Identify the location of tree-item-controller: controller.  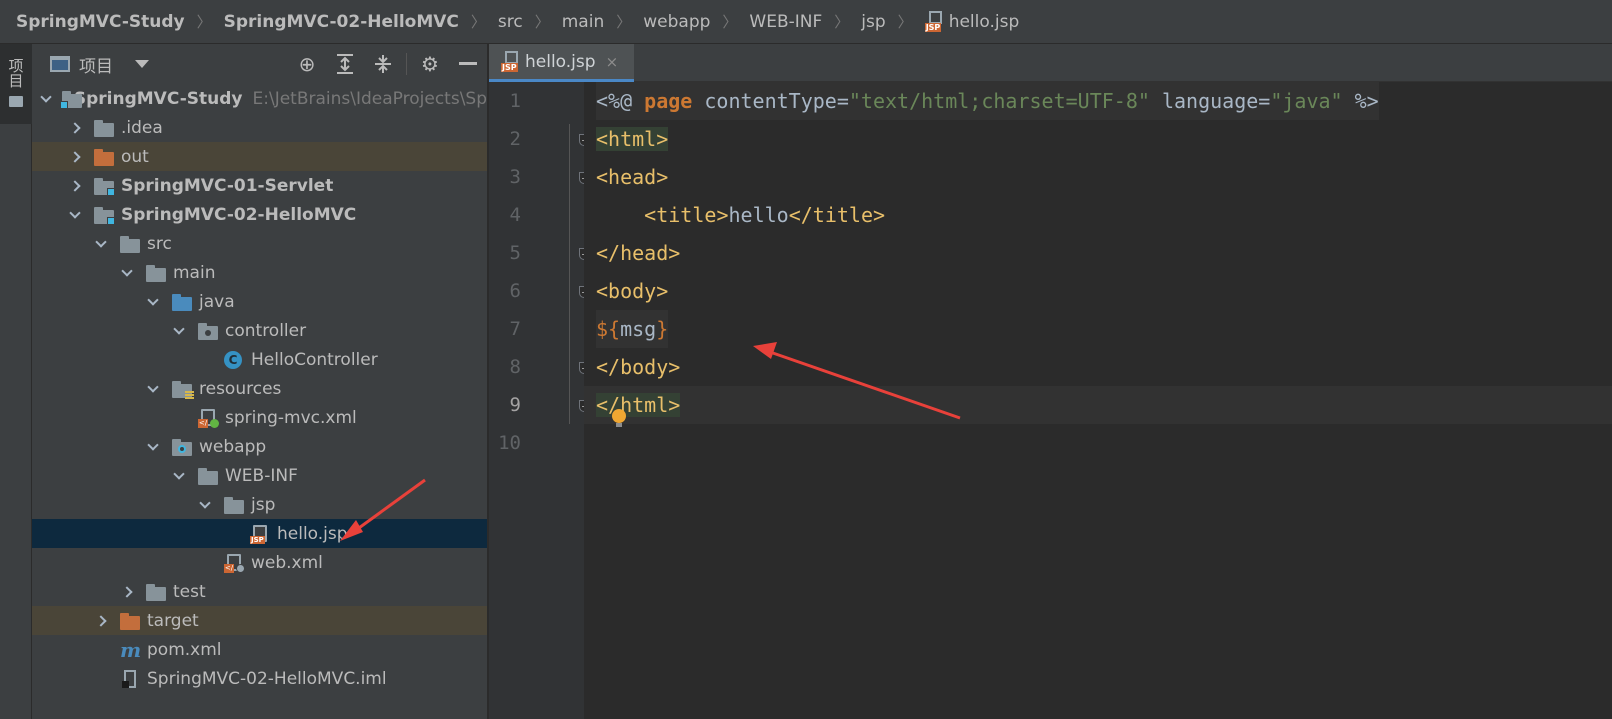
(259, 330).